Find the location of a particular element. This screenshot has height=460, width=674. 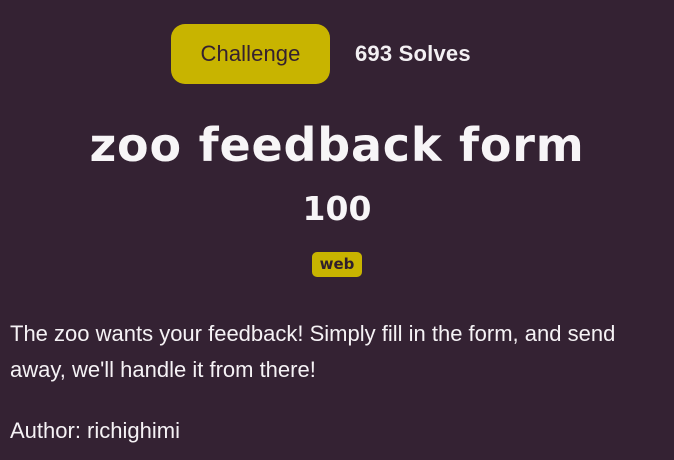

category-tag-container: web is located at coordinates (337, 264).